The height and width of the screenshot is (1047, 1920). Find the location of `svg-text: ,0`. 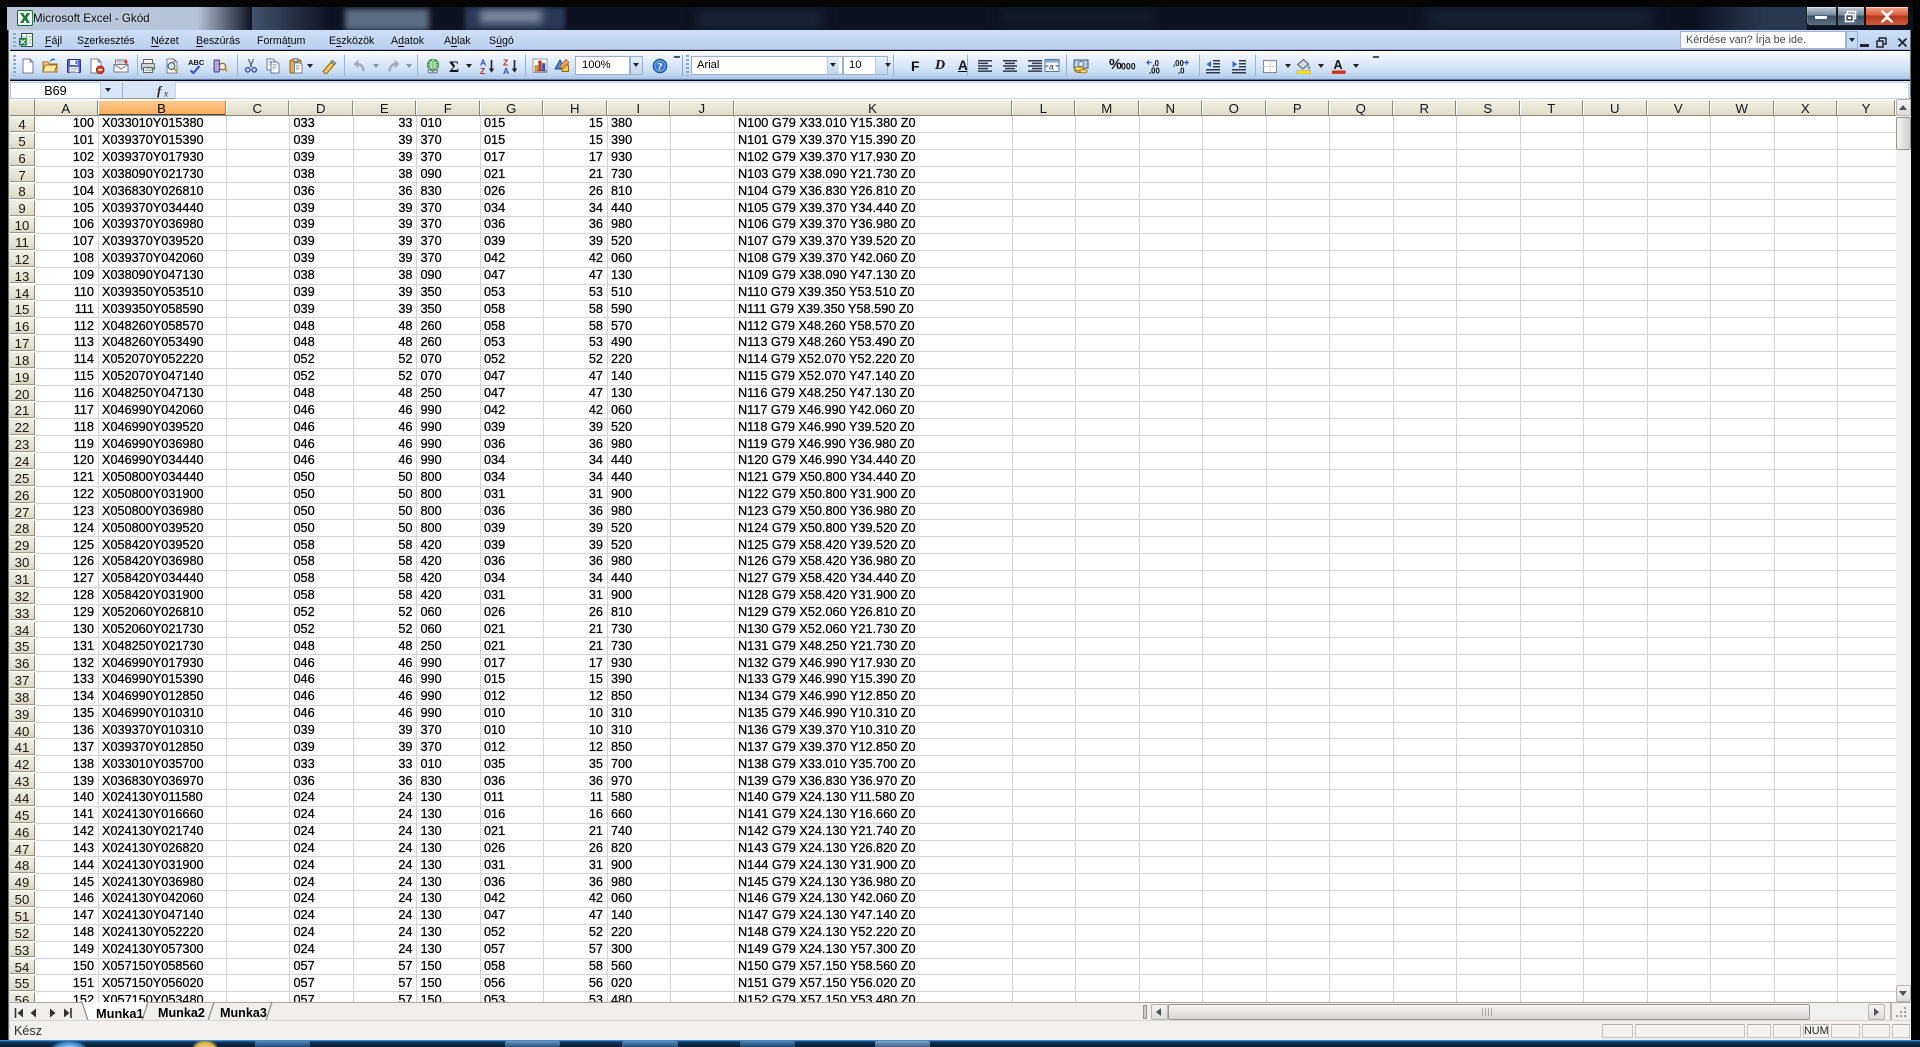

svg-text: ,0 is located at coordinates (1181, 71).